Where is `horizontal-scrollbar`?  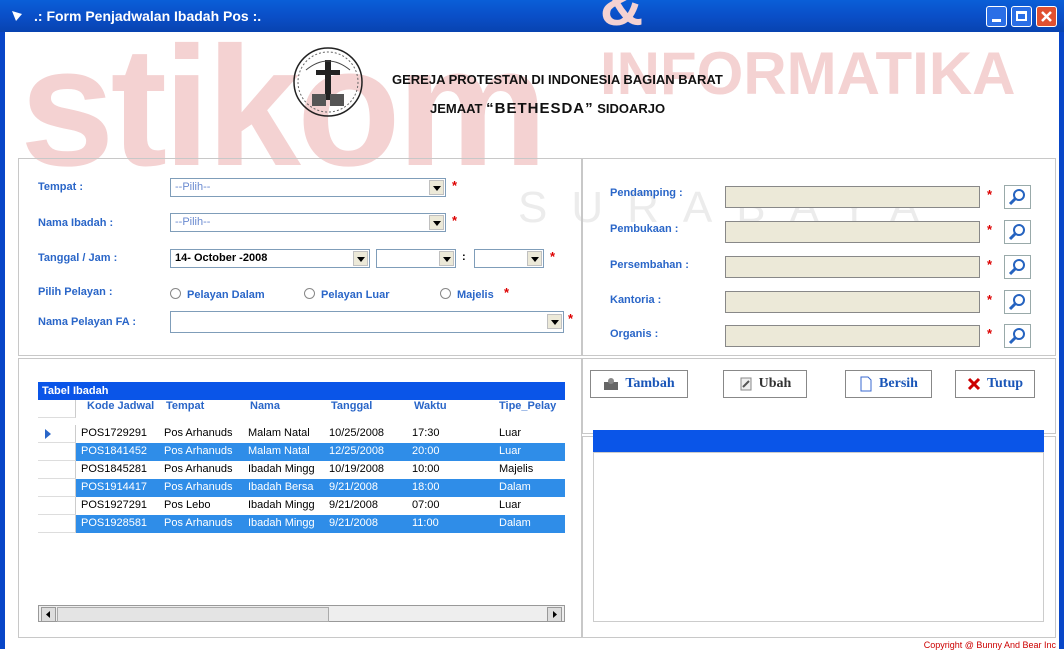 horizontal-scrollbar is located at coordinates (301, 613).